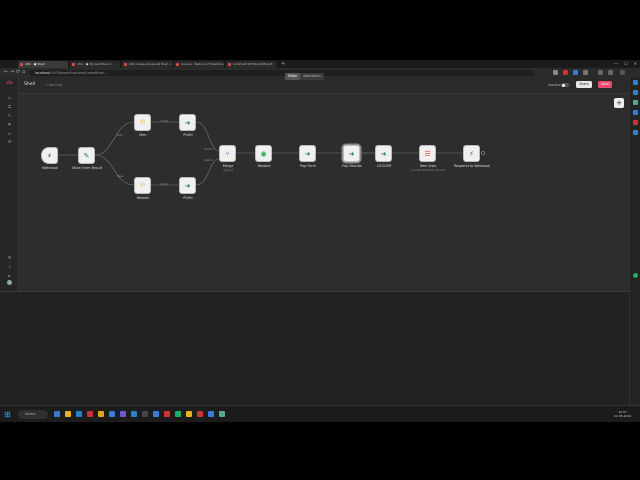 The width and height of the screenshot is (640, 480). I want to click on terminal-icon, so click(145, 414).